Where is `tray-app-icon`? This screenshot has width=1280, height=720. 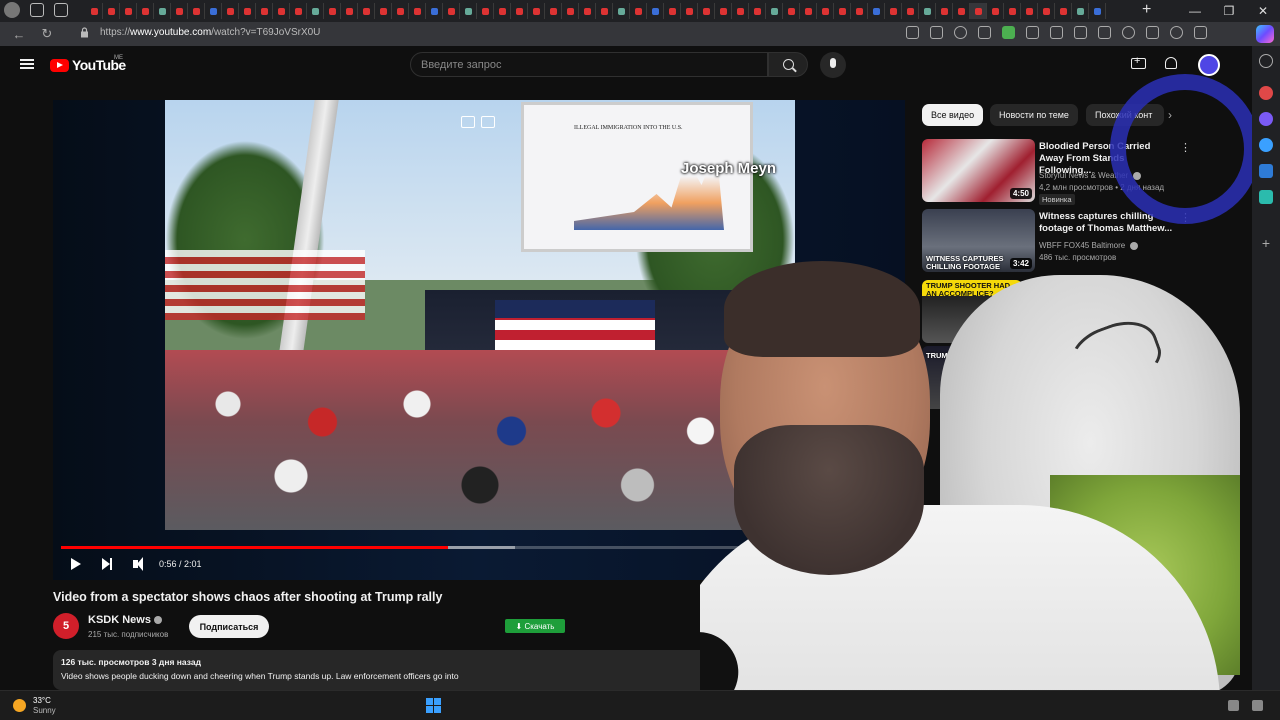 tray-app-icon is located at coordinates (1233, 705).